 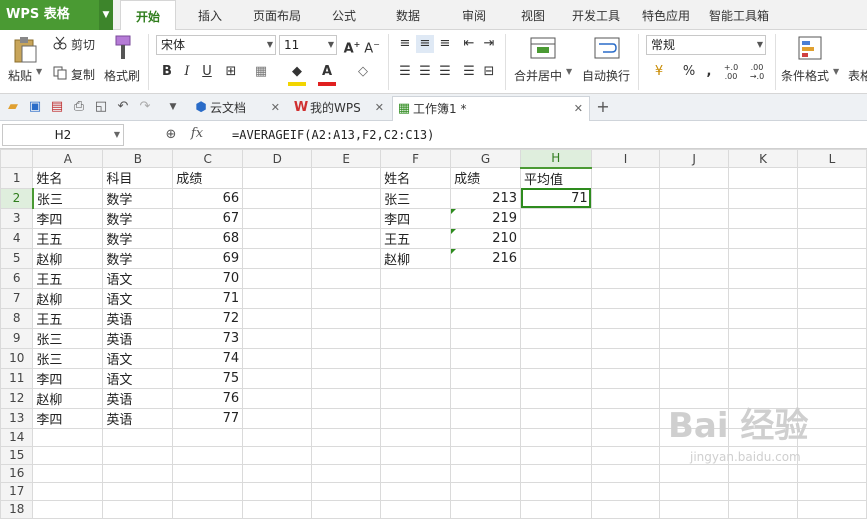 What do you see at coordinates (694, 473) in the screenshot?
I see `cell-J16` at bounding box center [694, 473].